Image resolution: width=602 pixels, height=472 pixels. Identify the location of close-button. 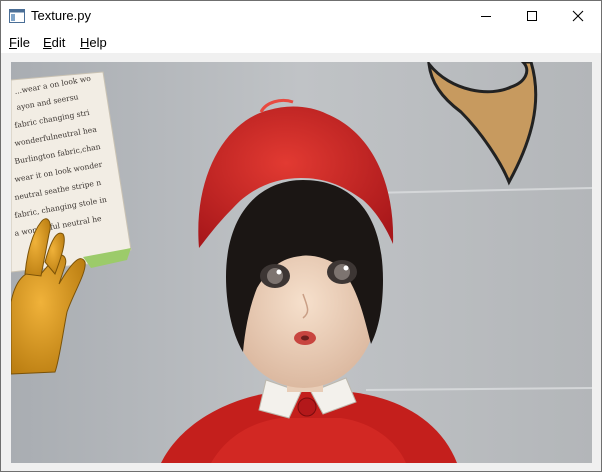
(578, 16).